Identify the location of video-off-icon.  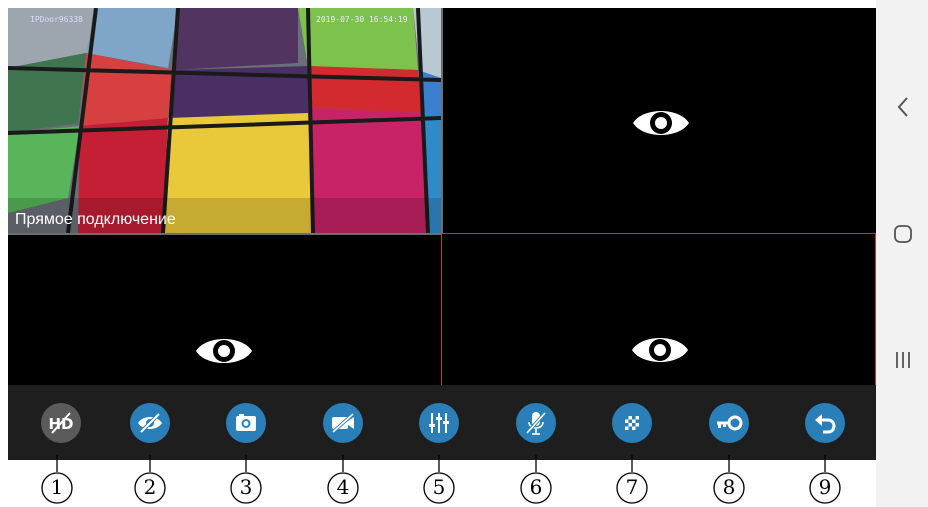
(343, 423).